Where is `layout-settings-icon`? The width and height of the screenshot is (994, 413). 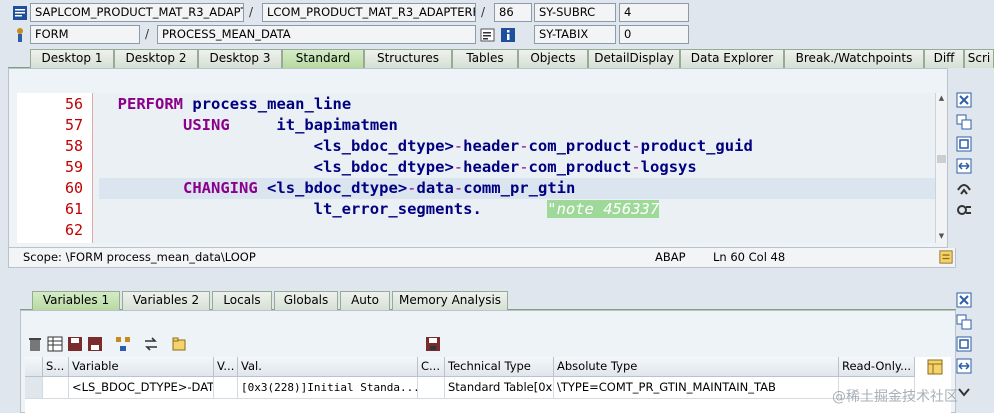 layout-settings-icon is located at coordinates (935, 367).